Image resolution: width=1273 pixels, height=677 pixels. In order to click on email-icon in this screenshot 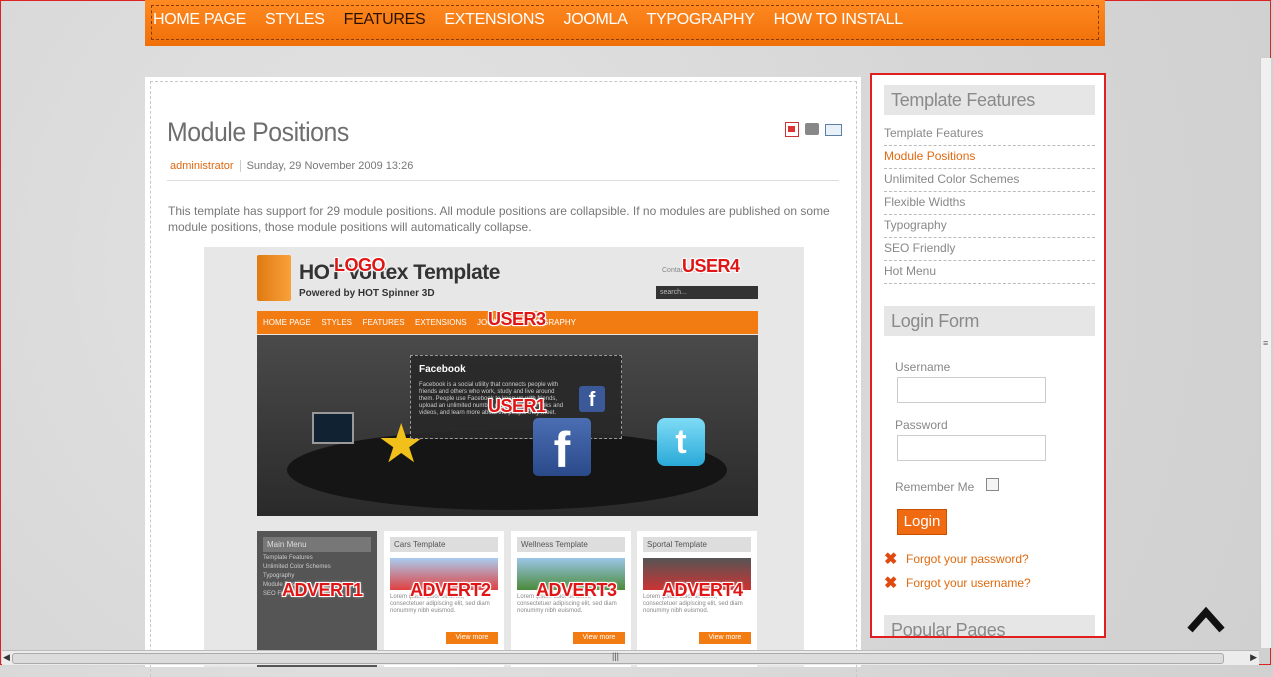, I will do `click(833, 130)`.